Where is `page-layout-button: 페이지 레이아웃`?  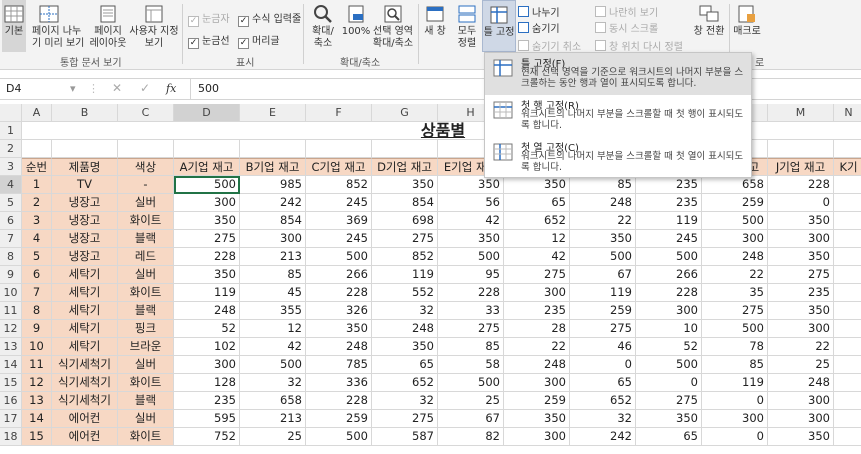
page-layout-button: 페이지 레이아웃 is located at coordinates (108, 26).